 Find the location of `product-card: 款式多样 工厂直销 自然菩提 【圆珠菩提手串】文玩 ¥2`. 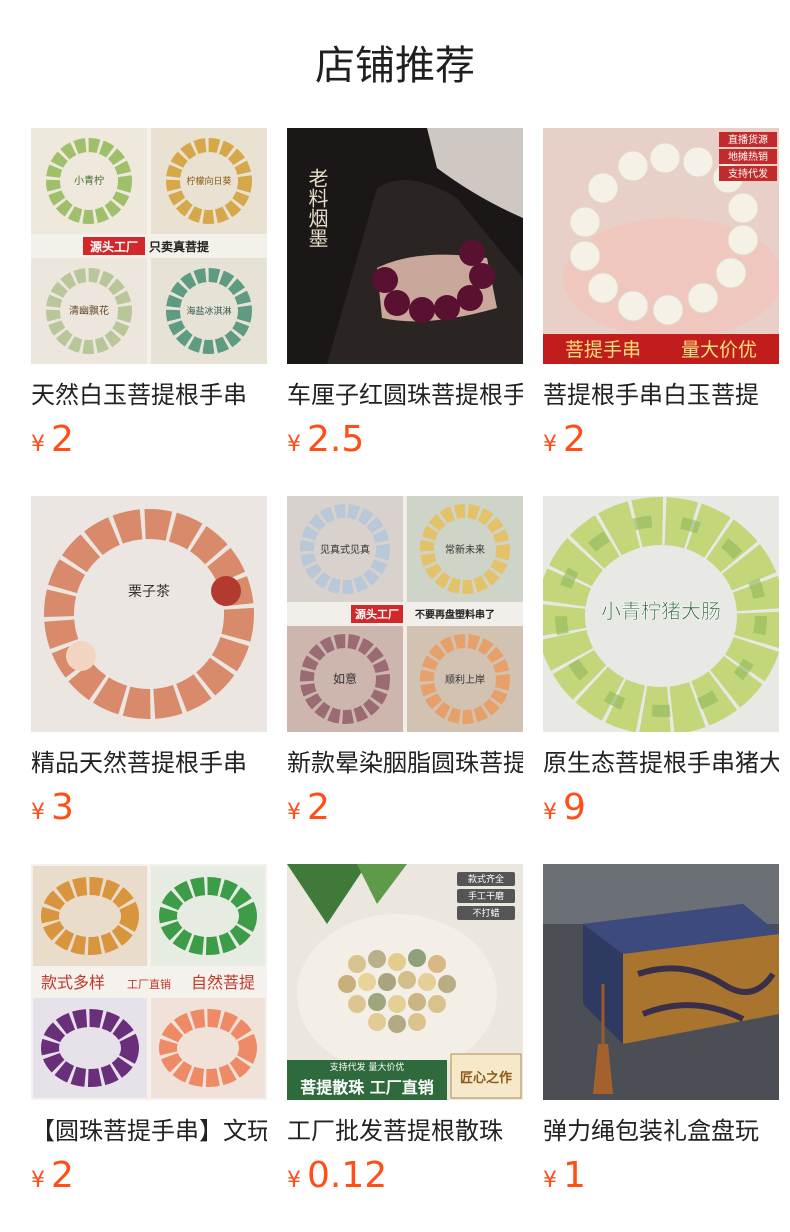

product-card: 款式多样 工厂直销 自然菩提 【圆珠菩提手串】文玩 ¥2 is located at coordinates (149, 1032).